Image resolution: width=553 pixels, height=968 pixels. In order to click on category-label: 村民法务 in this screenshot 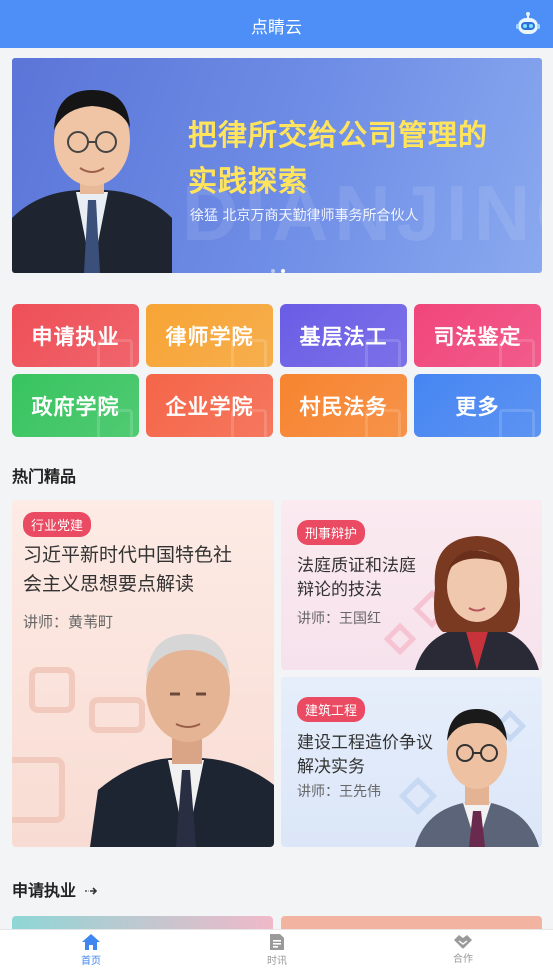, I will do `click(343, 406)`.